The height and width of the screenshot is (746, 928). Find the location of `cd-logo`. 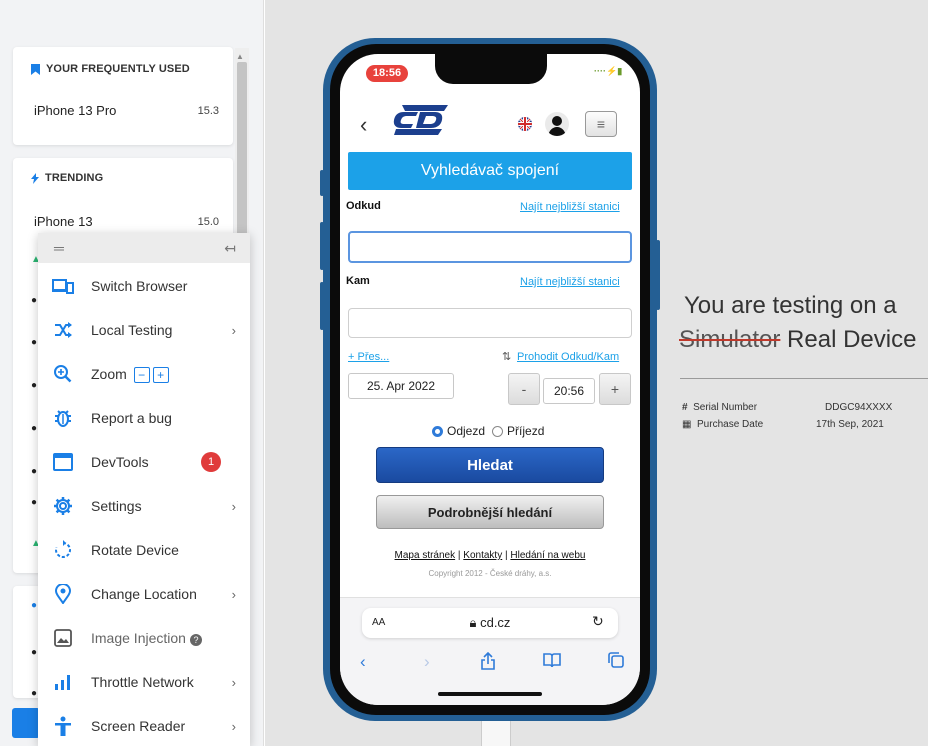

cd-logo is located at coordinates (421, 120).